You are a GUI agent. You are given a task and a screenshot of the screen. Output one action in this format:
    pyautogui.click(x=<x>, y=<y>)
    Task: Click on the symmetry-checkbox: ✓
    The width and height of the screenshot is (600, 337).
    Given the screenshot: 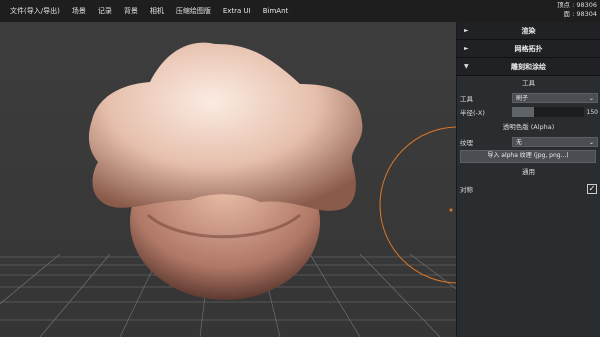 What is the action you would take?
    pyautogui.click(x=592, y=189)
    